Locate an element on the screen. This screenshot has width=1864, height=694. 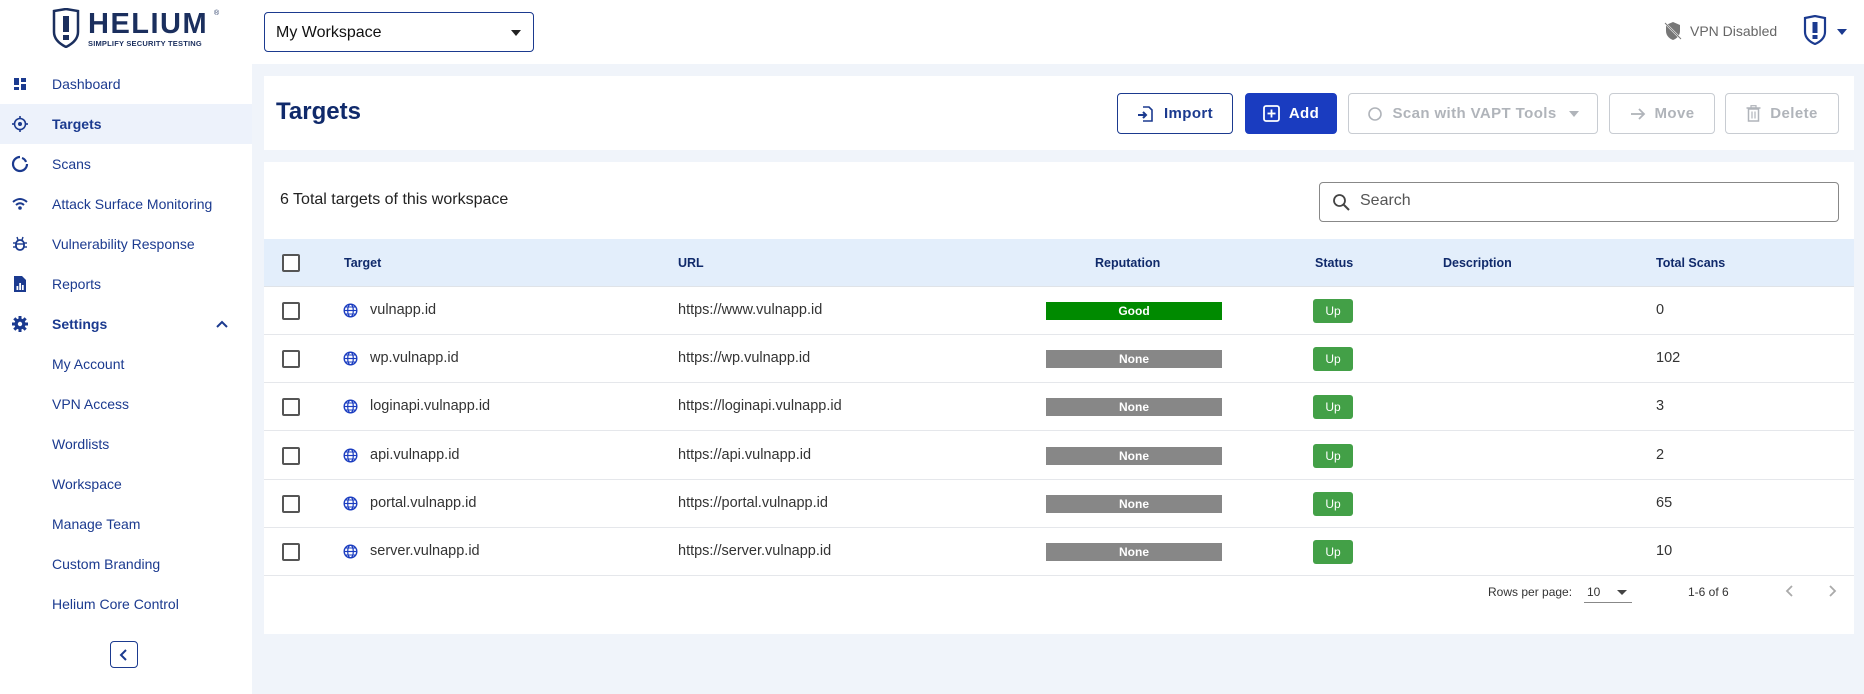
sidebar-item-reports: Reports is located at coordinates (126, 284).